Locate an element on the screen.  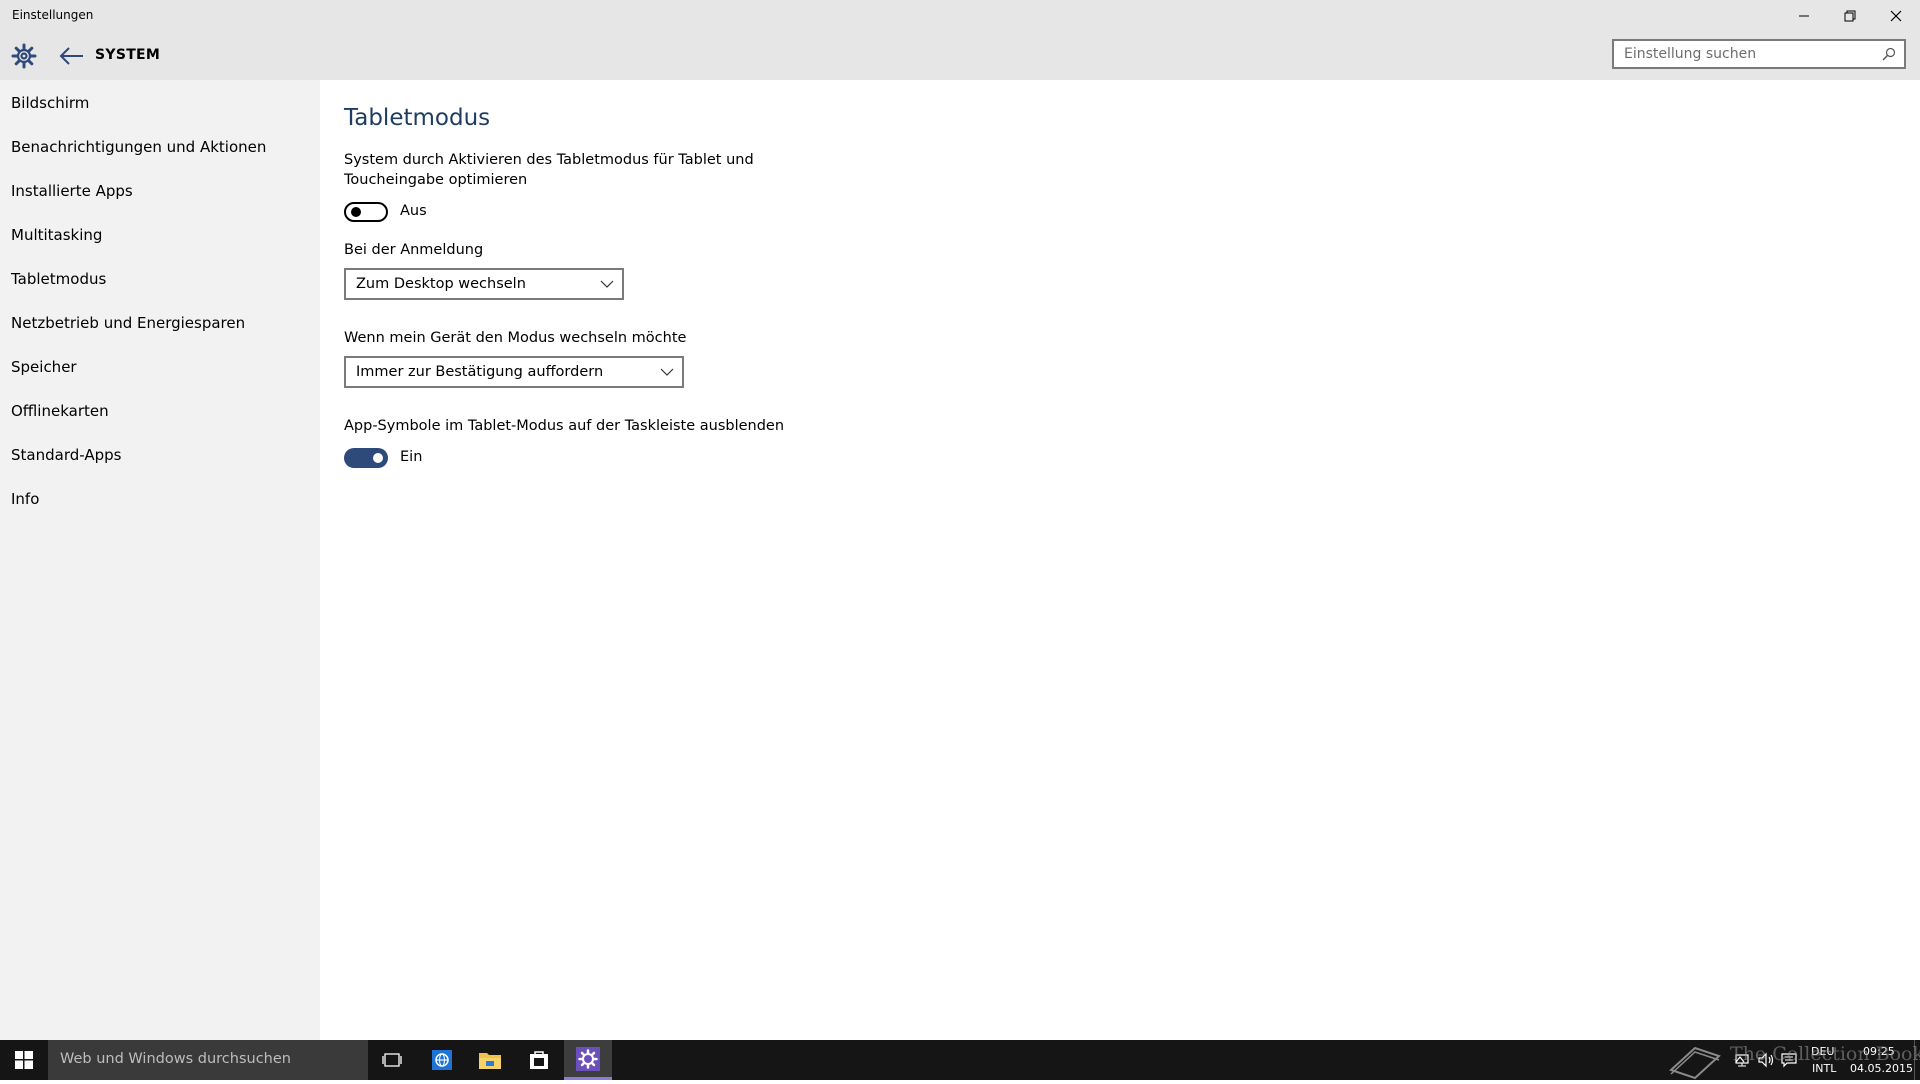
edge-button is located at coordinates (442, 1060).